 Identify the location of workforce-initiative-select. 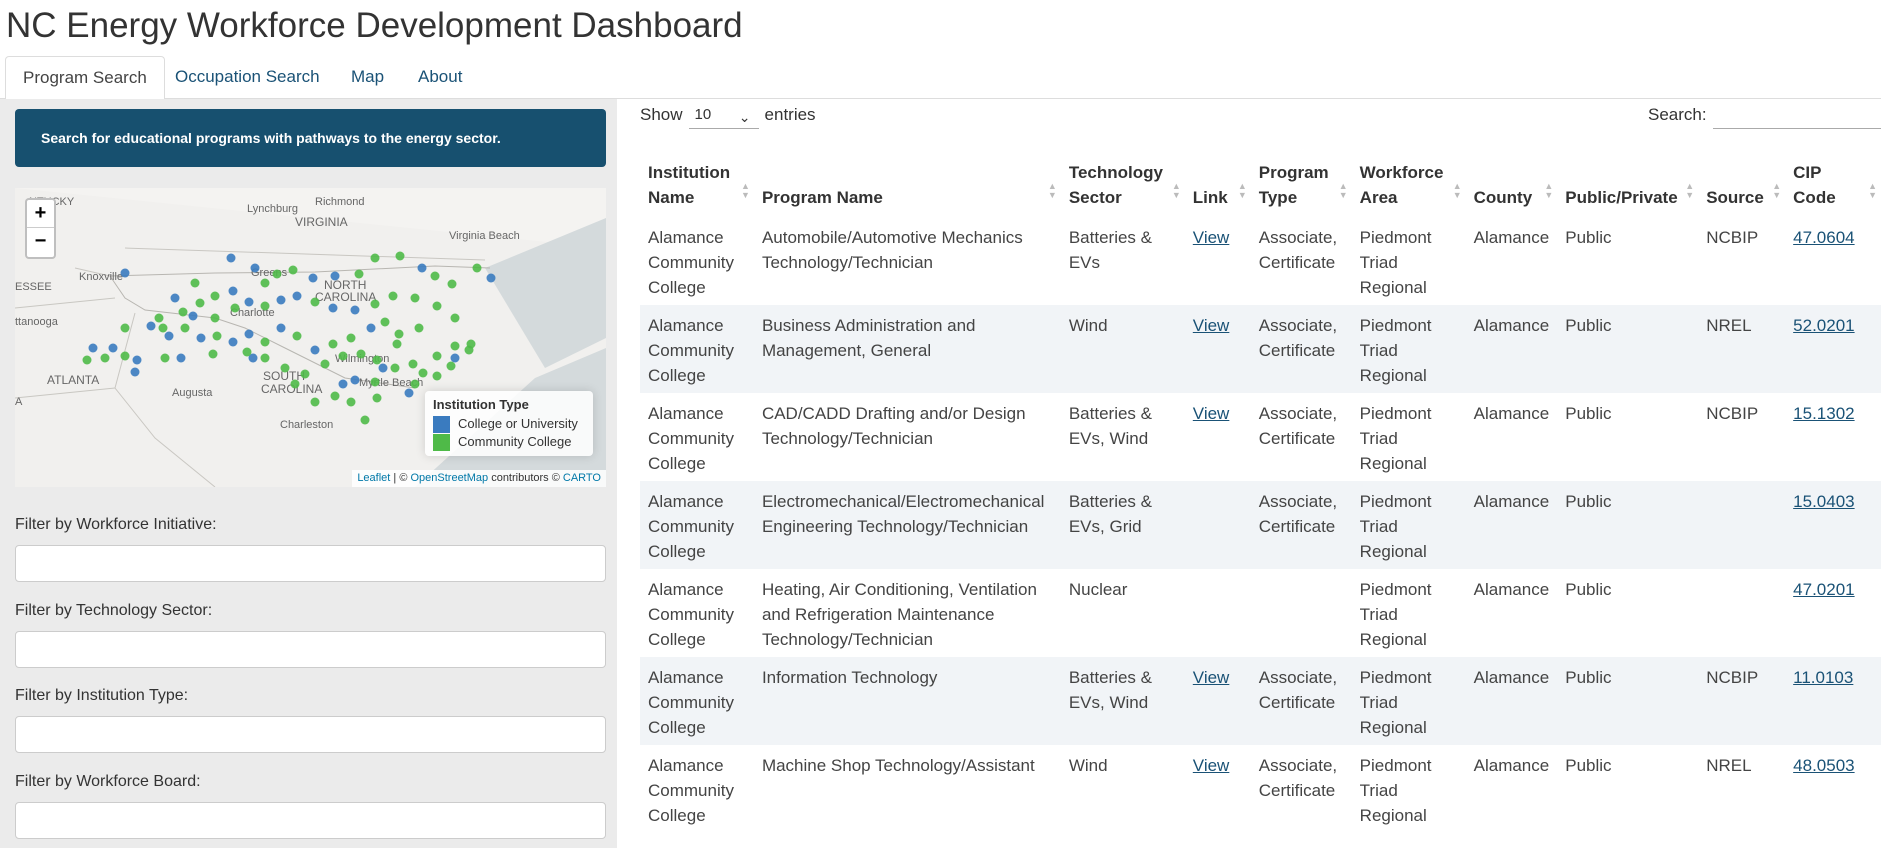
(310, 563).